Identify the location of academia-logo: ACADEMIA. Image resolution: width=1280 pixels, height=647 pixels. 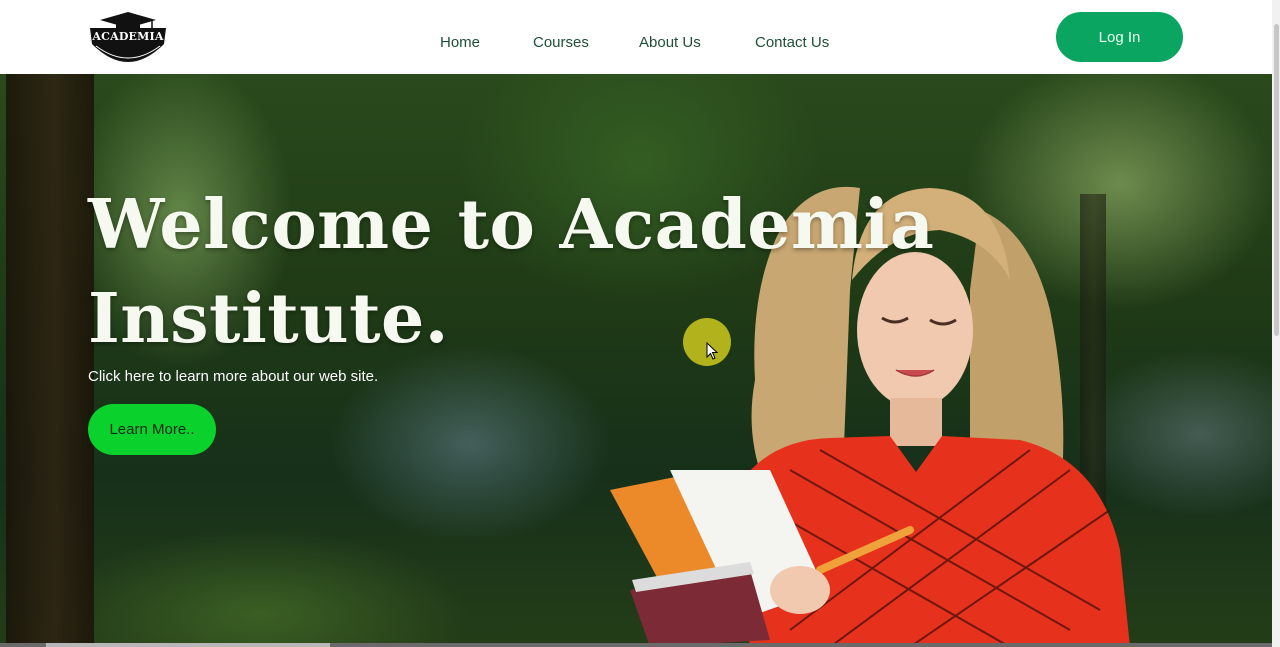
(128, 37).